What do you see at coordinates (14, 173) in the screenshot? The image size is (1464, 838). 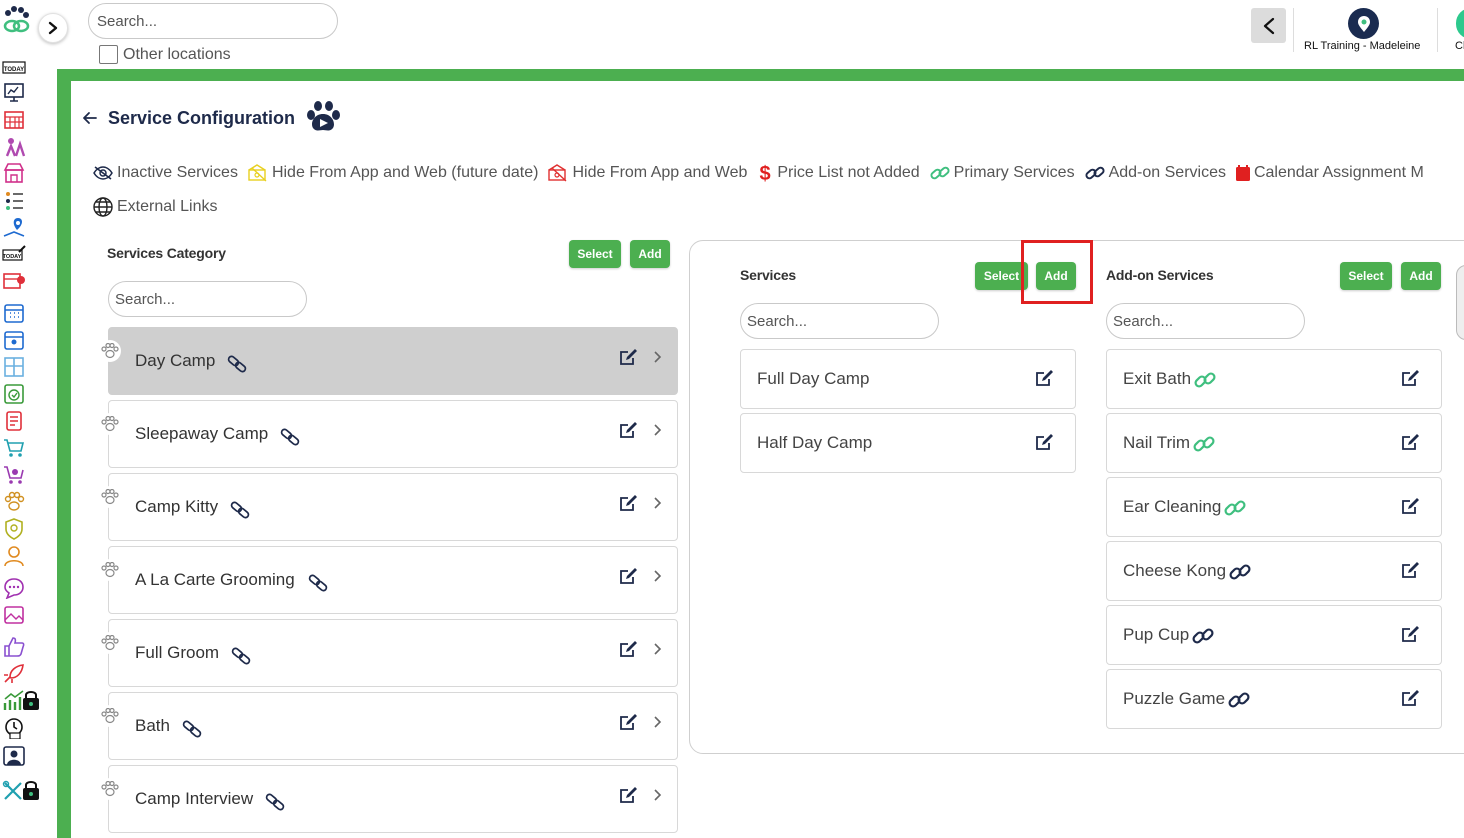 I see `store-icon` at bounding box center [14, 173].